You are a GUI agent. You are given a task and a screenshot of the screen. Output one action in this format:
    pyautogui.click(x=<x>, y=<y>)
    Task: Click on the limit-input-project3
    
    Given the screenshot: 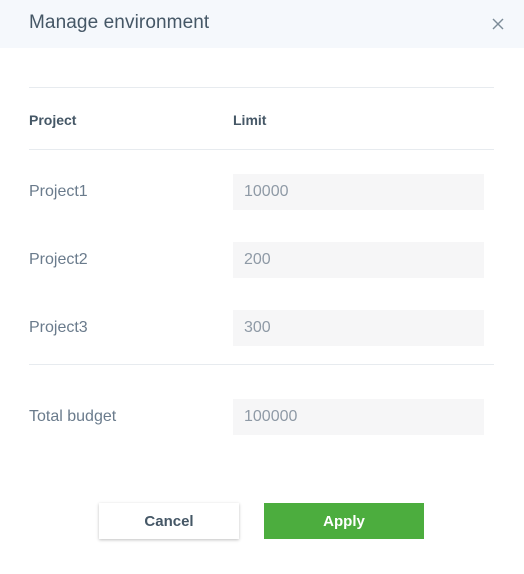 What is the action you would take?
    pyautogui.click(x=358, y=328)
    